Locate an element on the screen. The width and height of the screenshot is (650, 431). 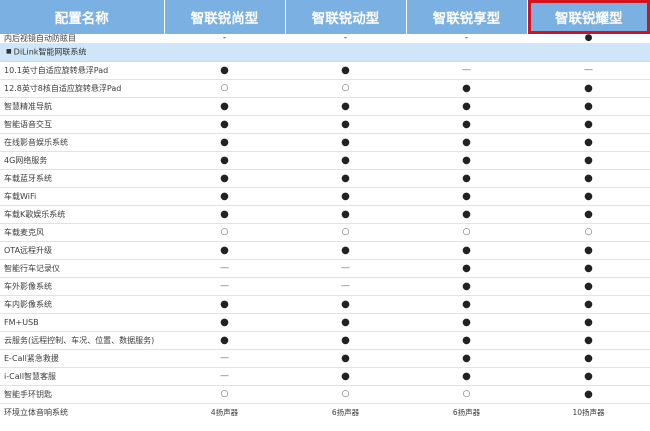
header-trim-3: 智联锐享型 is located at coordinates (467, 17).